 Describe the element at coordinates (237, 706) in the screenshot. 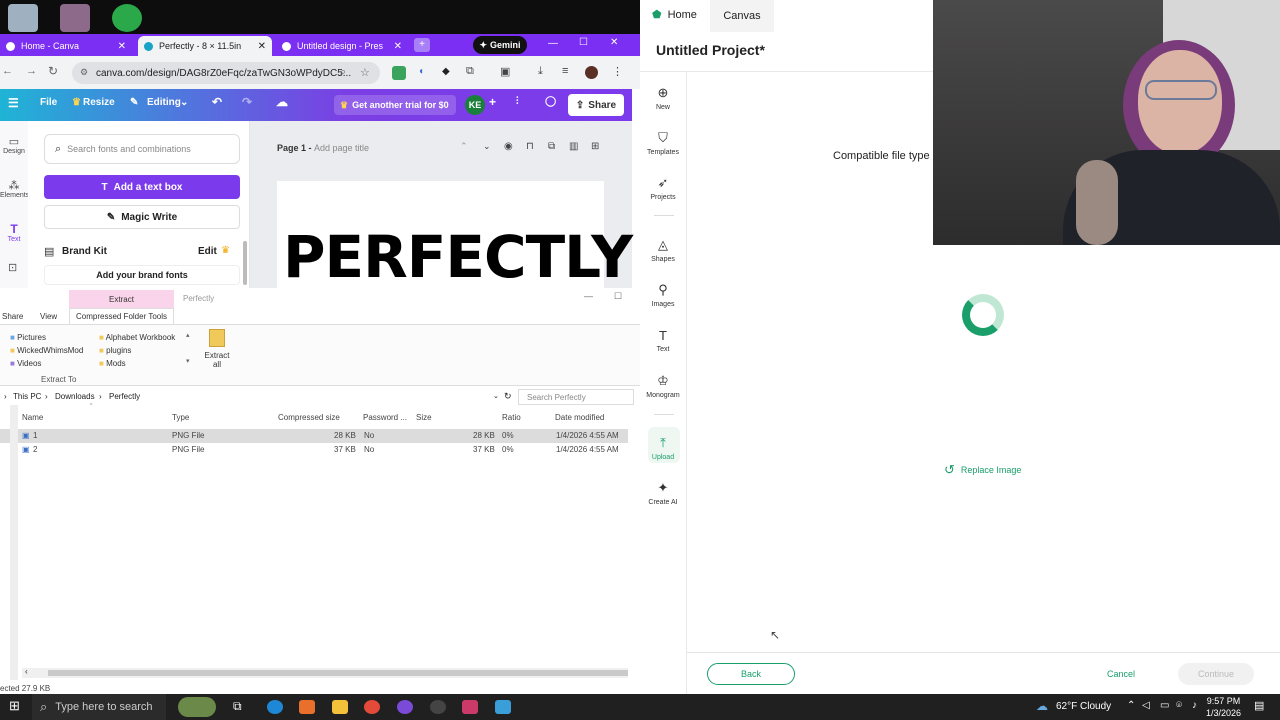

I see `task-view-icon: ⧉` at that location.